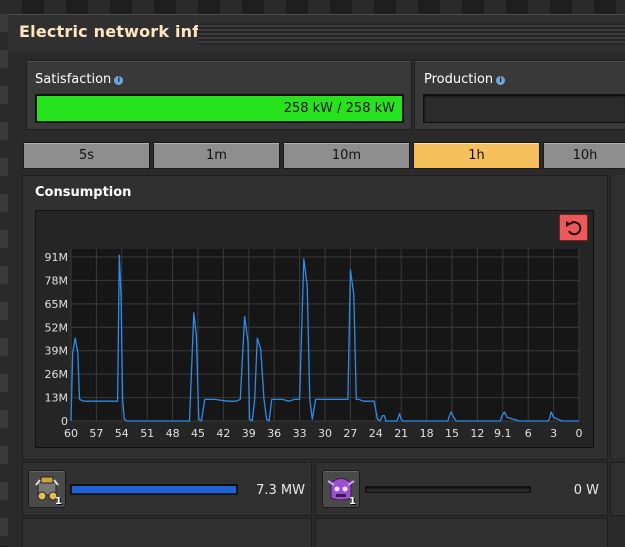  Describe the element at coordinates (57, 374) in the screenshot. I see `y-tick-label: 26M` at that location.